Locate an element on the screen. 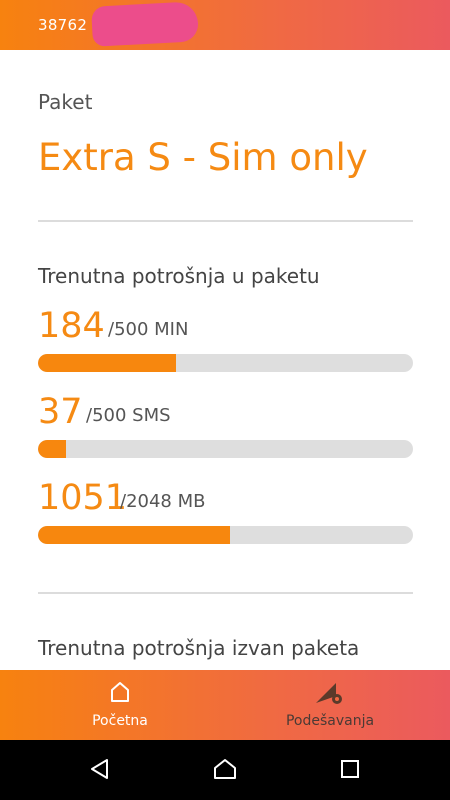 This screenshot has width=450, height=800. nav-settings-tab: Podešavanja is located at coordinates (330, 705).